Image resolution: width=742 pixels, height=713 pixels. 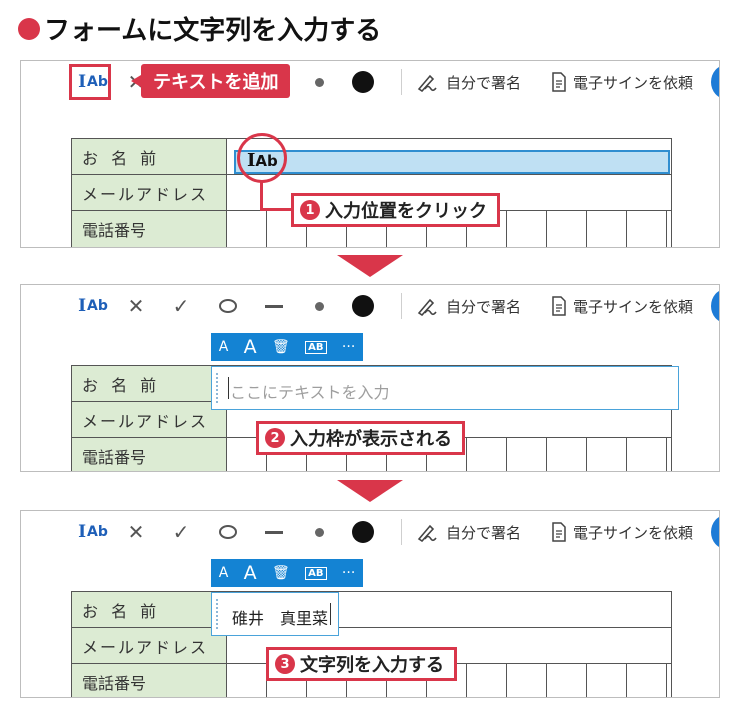 I want to click on text-input-box: 碓井 真里菜, so click(x=275, y=614).